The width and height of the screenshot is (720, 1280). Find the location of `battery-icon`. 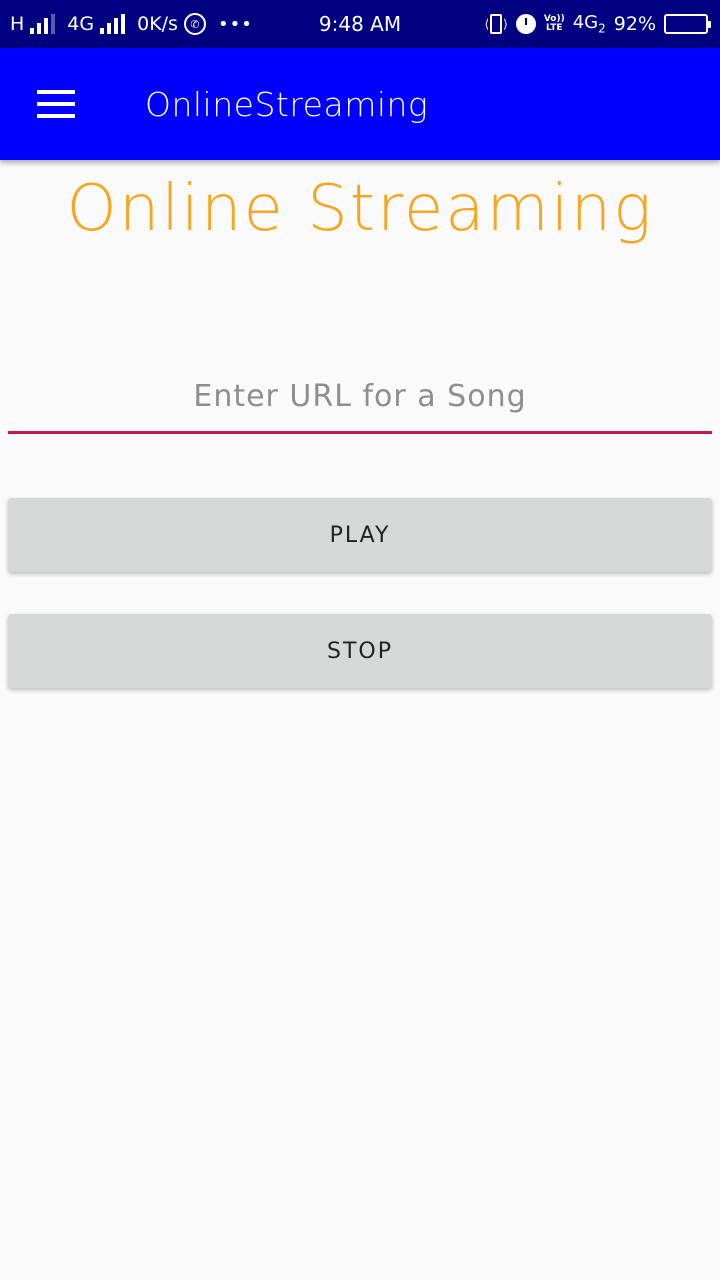

battery-icon is located at coordinates (687, 24).